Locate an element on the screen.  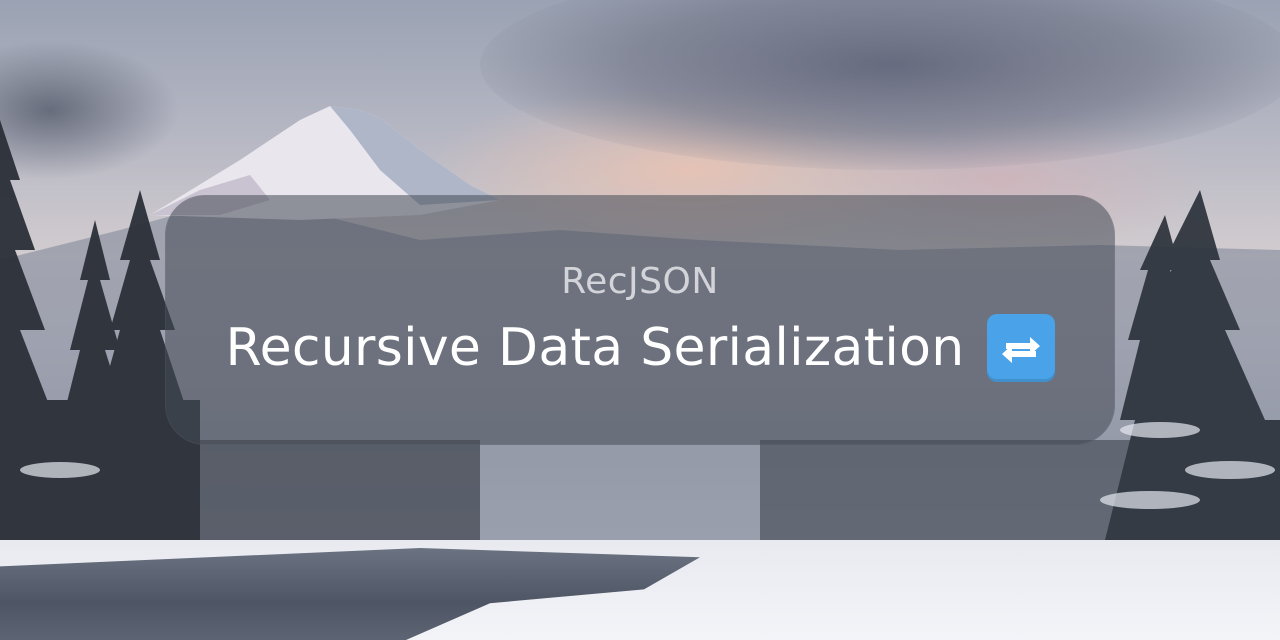
page-title: Recursive Data Serialization is located at coordinates (595, 348).